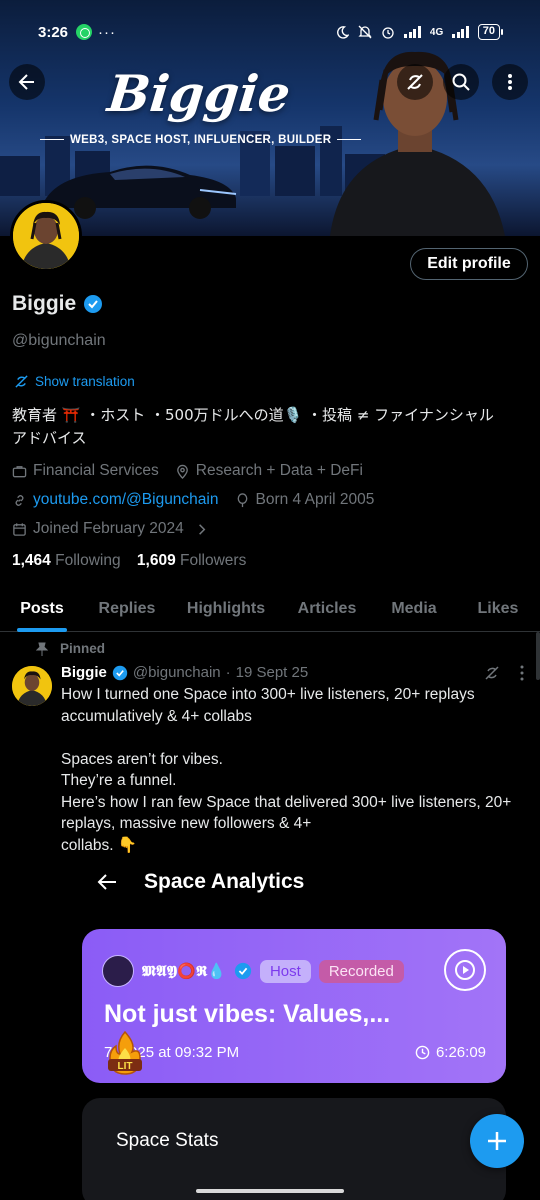 Image resolution: width=540 pixels, height=1200 pixels. Describe the element at coordinates (184, 971) in the screenshot. I see `space-host-name: 𝕸𝕬𝖄⭕𝕽💧` at that location.